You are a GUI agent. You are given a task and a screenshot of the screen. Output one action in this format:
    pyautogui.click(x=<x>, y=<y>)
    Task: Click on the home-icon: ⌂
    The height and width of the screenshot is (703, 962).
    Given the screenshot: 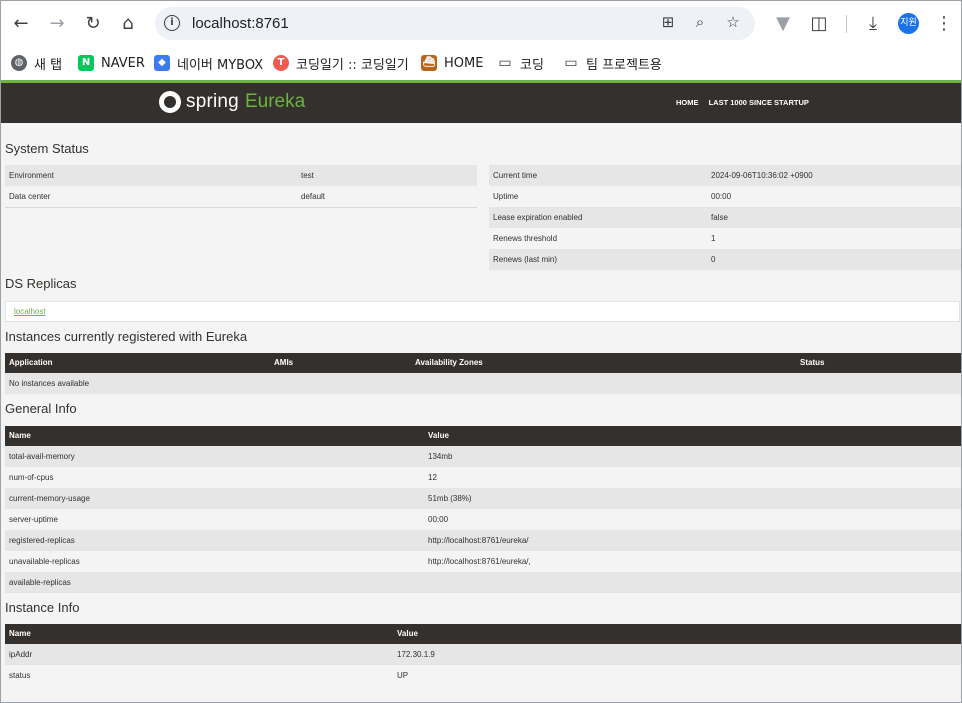 What is the action you would take?
    pyautogui.click(x=128, y=23)
    